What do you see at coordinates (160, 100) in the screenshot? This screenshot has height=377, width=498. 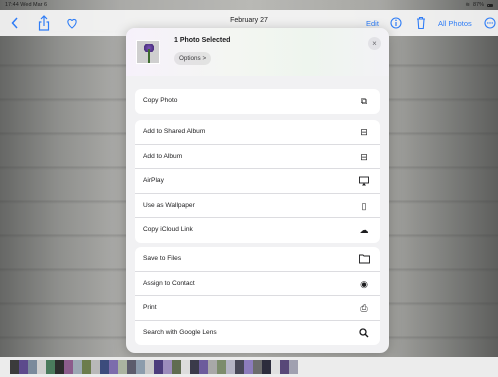 I see `action-label: Copy Photo` at bounding box center [160, 100].